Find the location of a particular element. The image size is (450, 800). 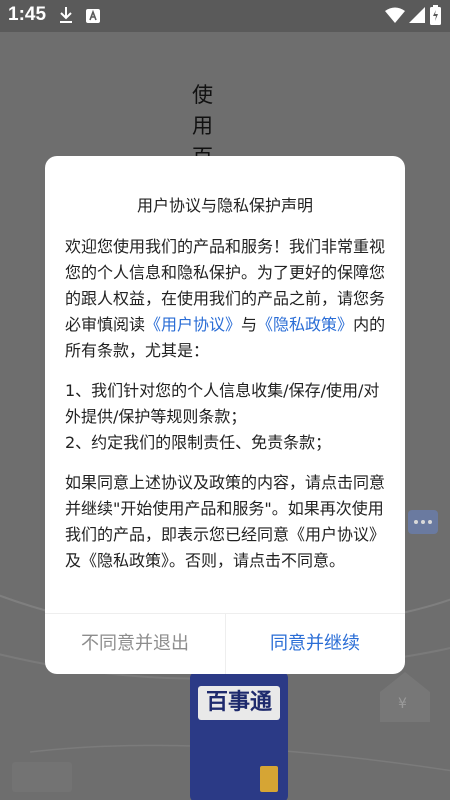

dialog-title: 用户协议与隐私保护声明 is located at coordinates (224, 205).